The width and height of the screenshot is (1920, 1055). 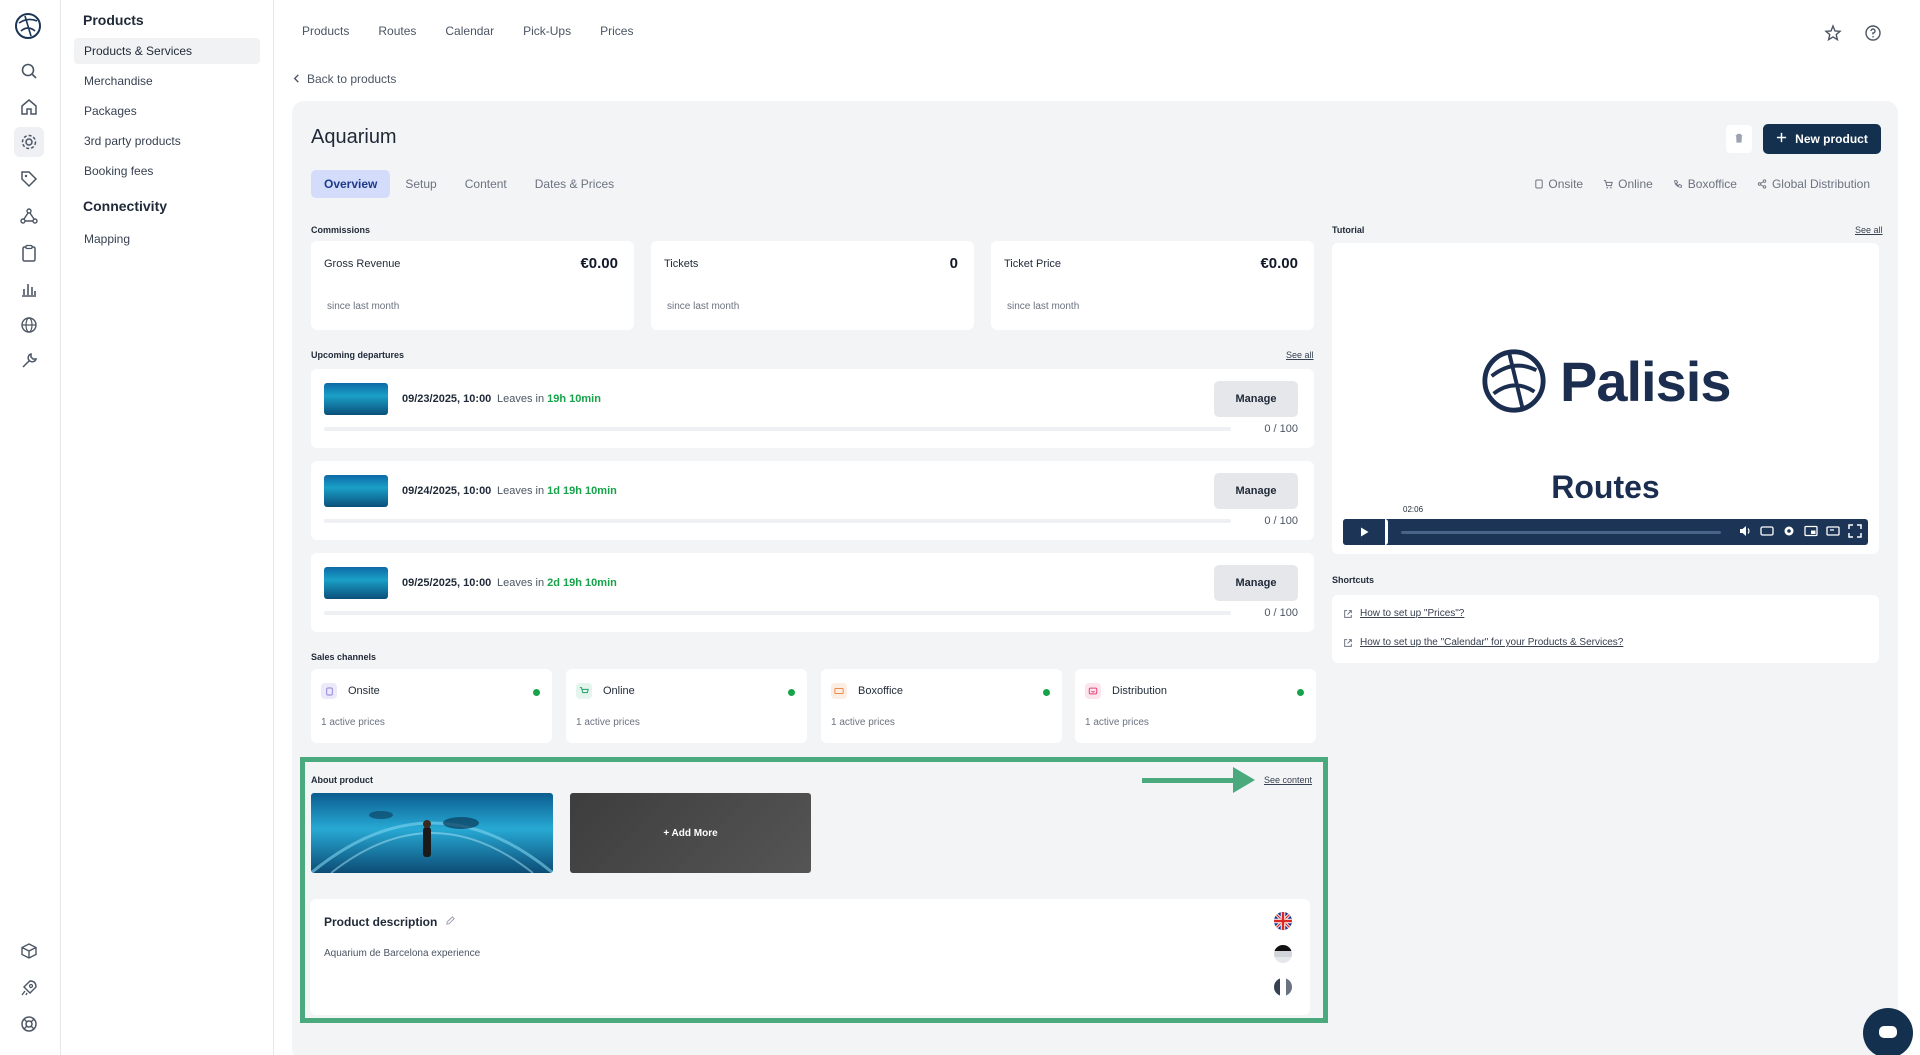 I want to click on sales-channels-label: Sales channels, so click(x=344, y=657).